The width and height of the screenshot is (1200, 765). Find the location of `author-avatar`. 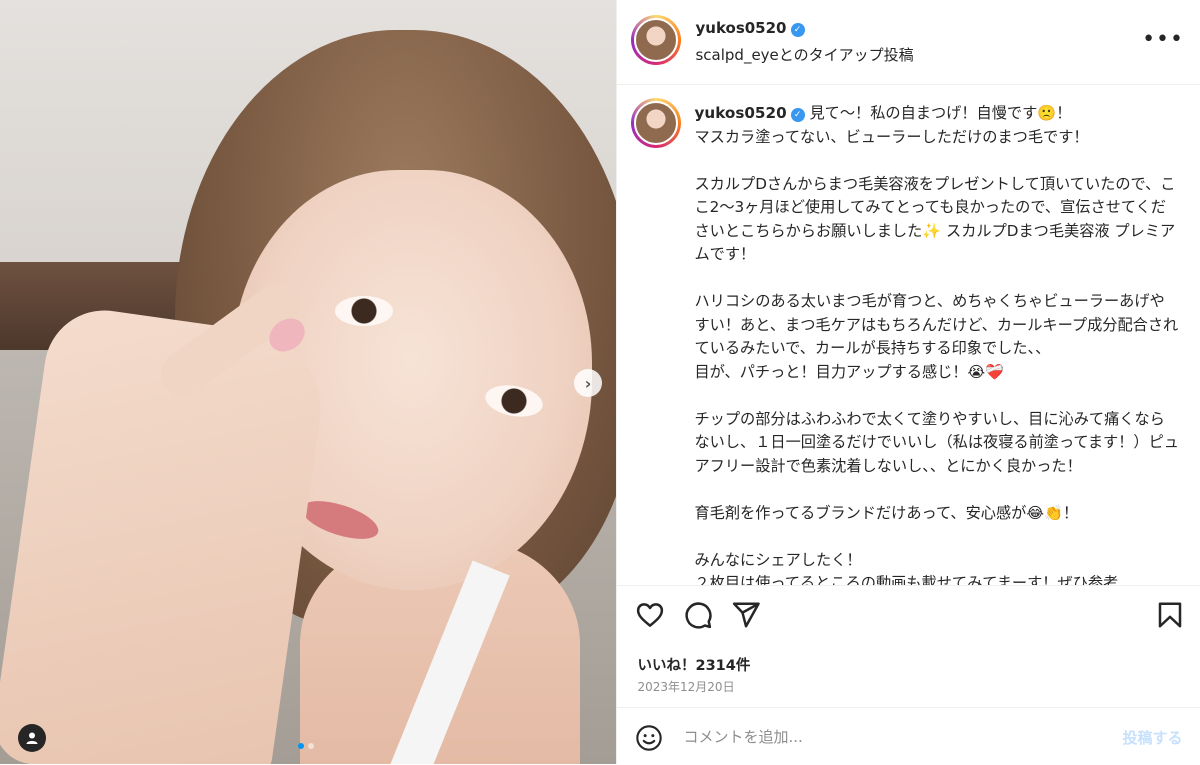

author-avatar is located at coordinates (656, 40).